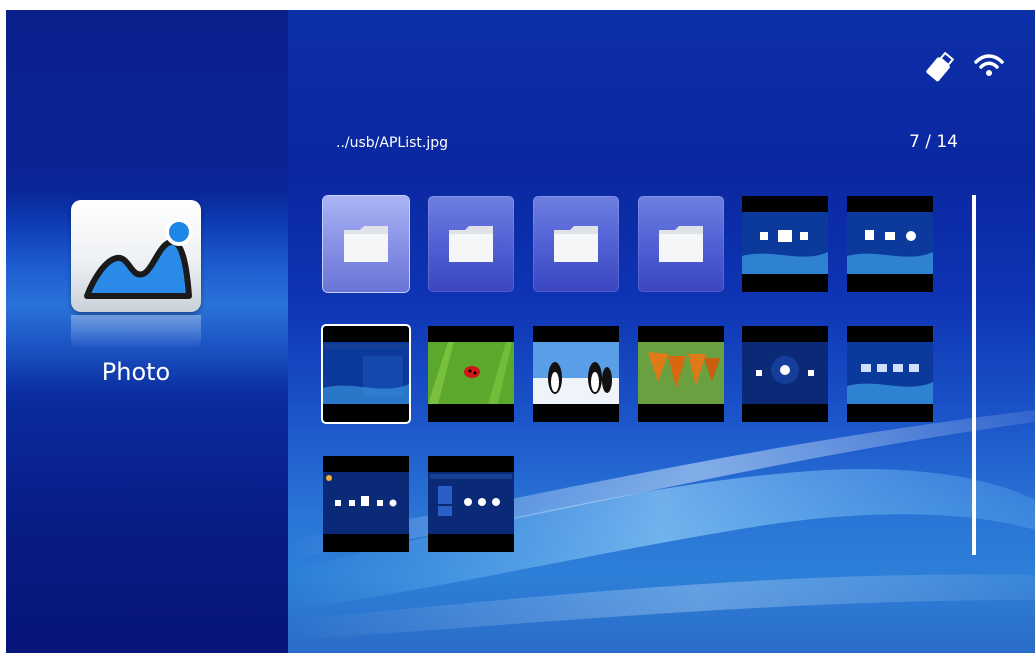 This screenshot has height=653, width=1035. What do you see at coordinates (136, 372) in the screenshot?
I see `app-title: Photo` at bounding box center [136, 372].